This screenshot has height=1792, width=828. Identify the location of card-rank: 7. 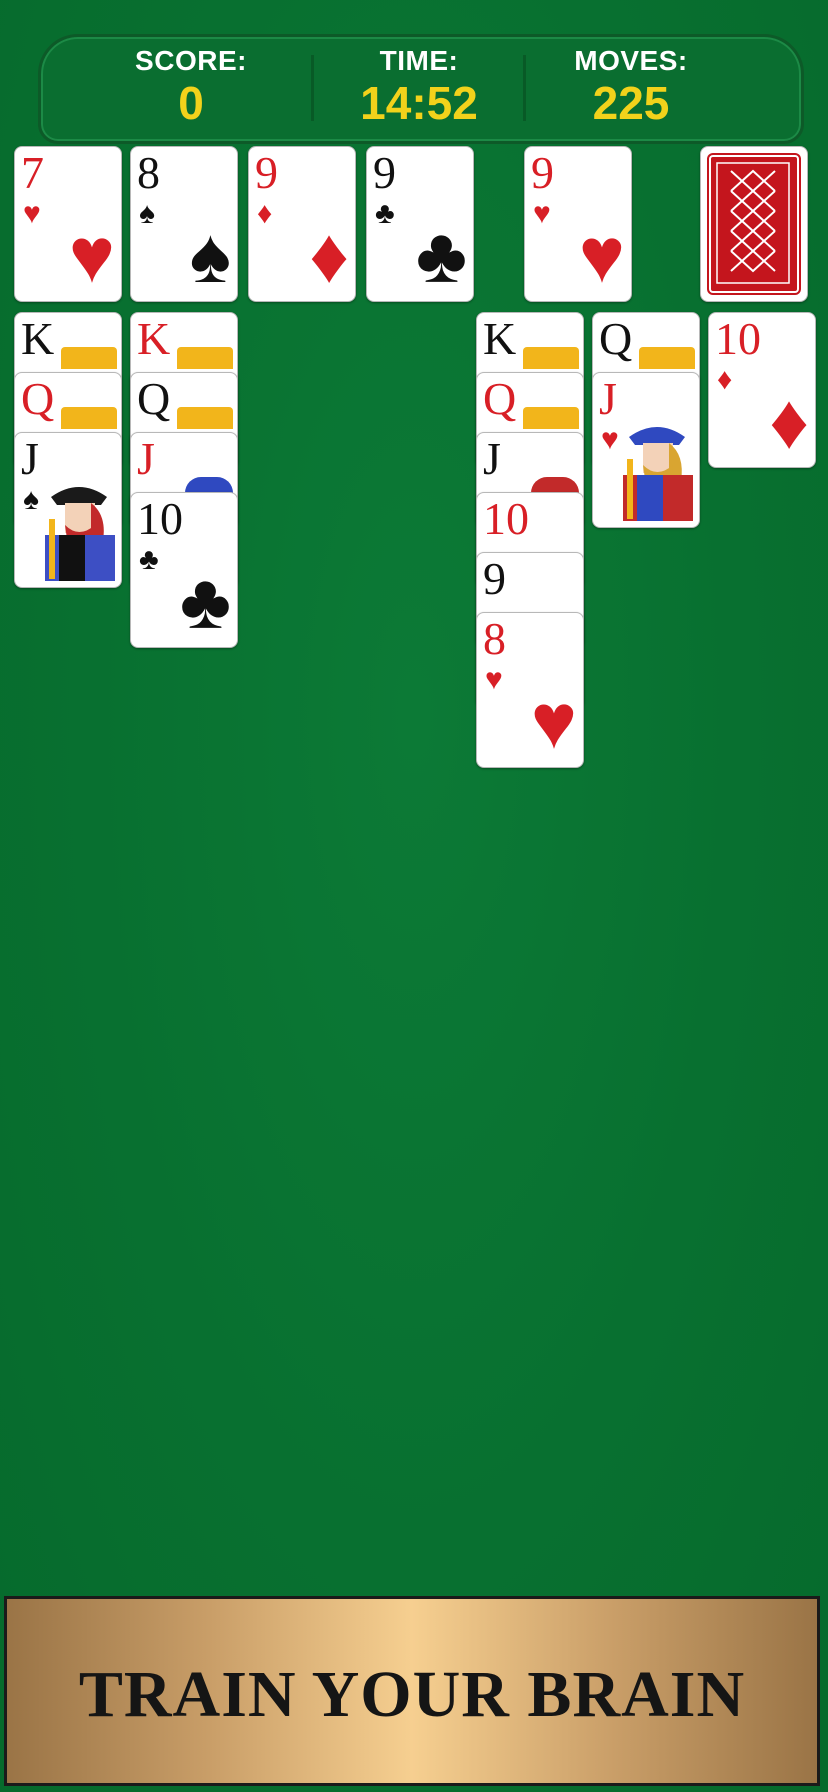
(32, 172).